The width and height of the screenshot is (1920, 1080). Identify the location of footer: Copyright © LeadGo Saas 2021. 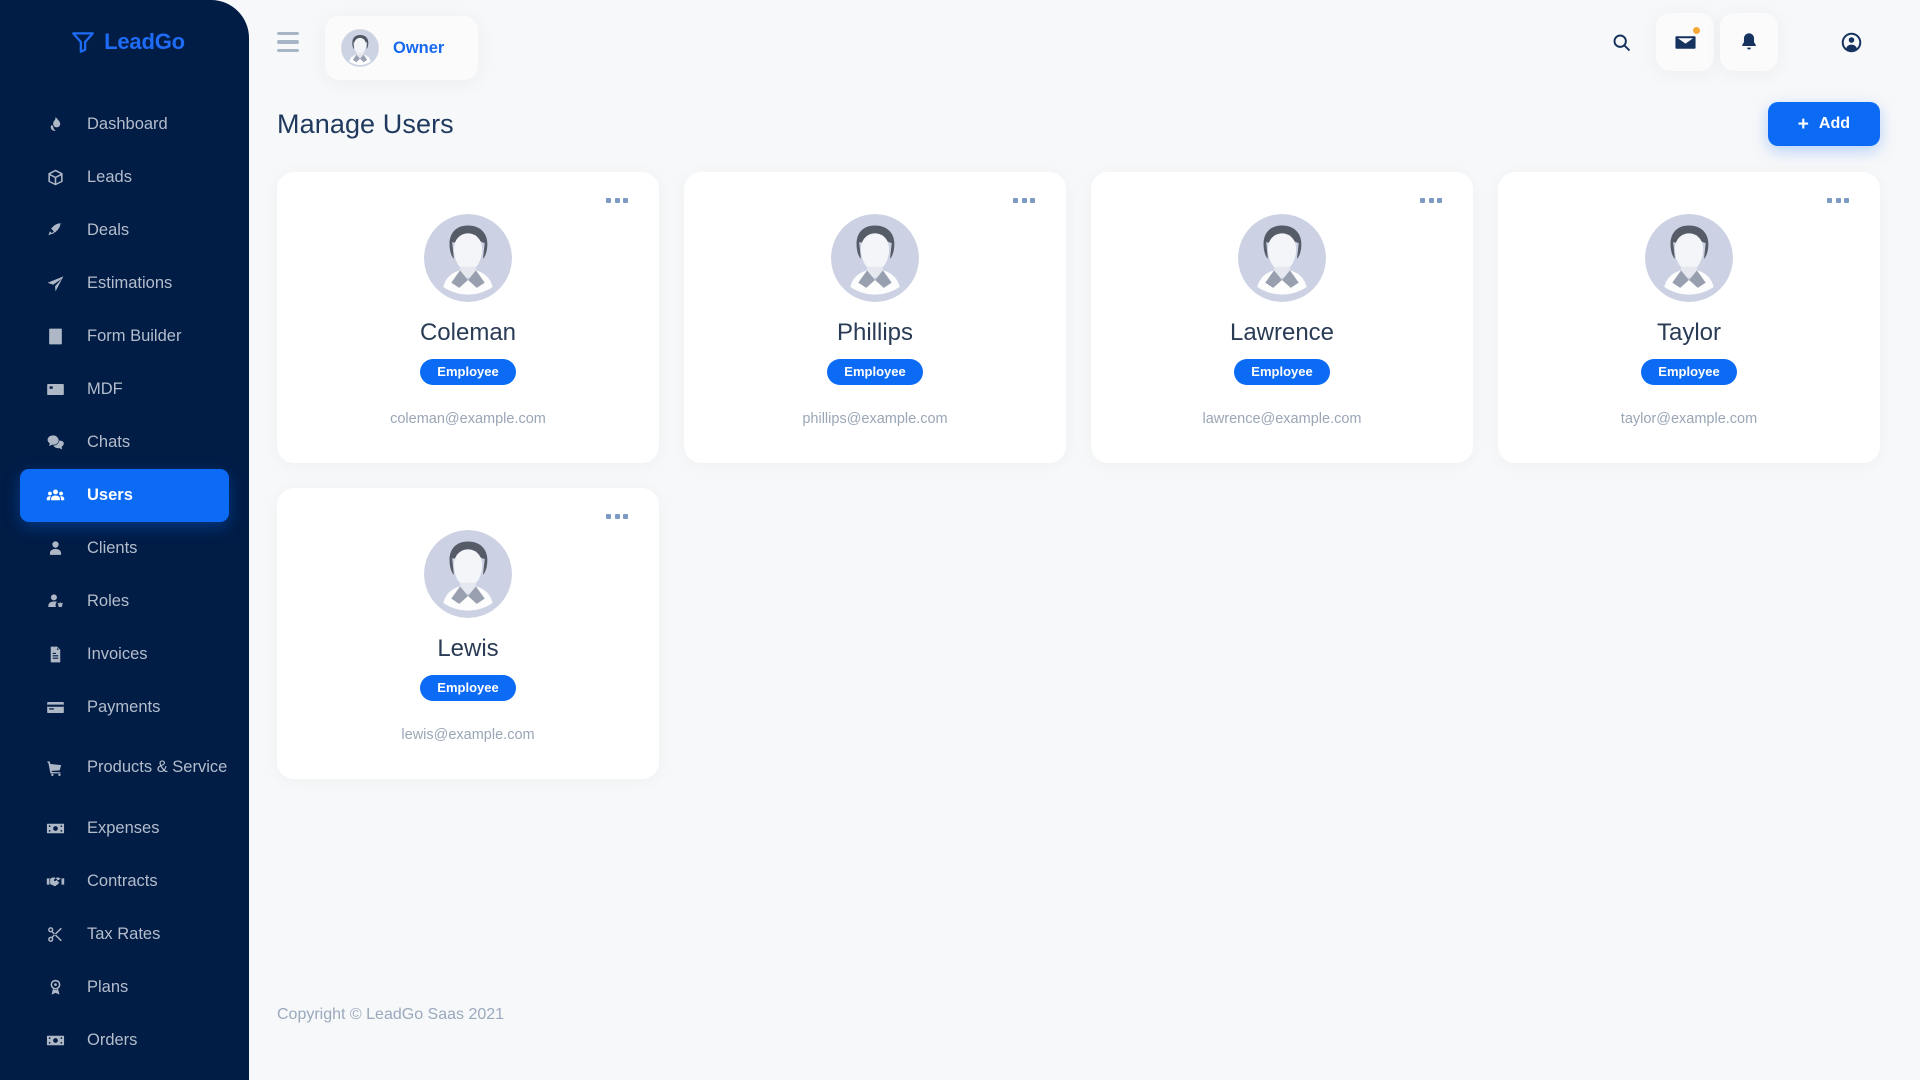
(1084, 1015).